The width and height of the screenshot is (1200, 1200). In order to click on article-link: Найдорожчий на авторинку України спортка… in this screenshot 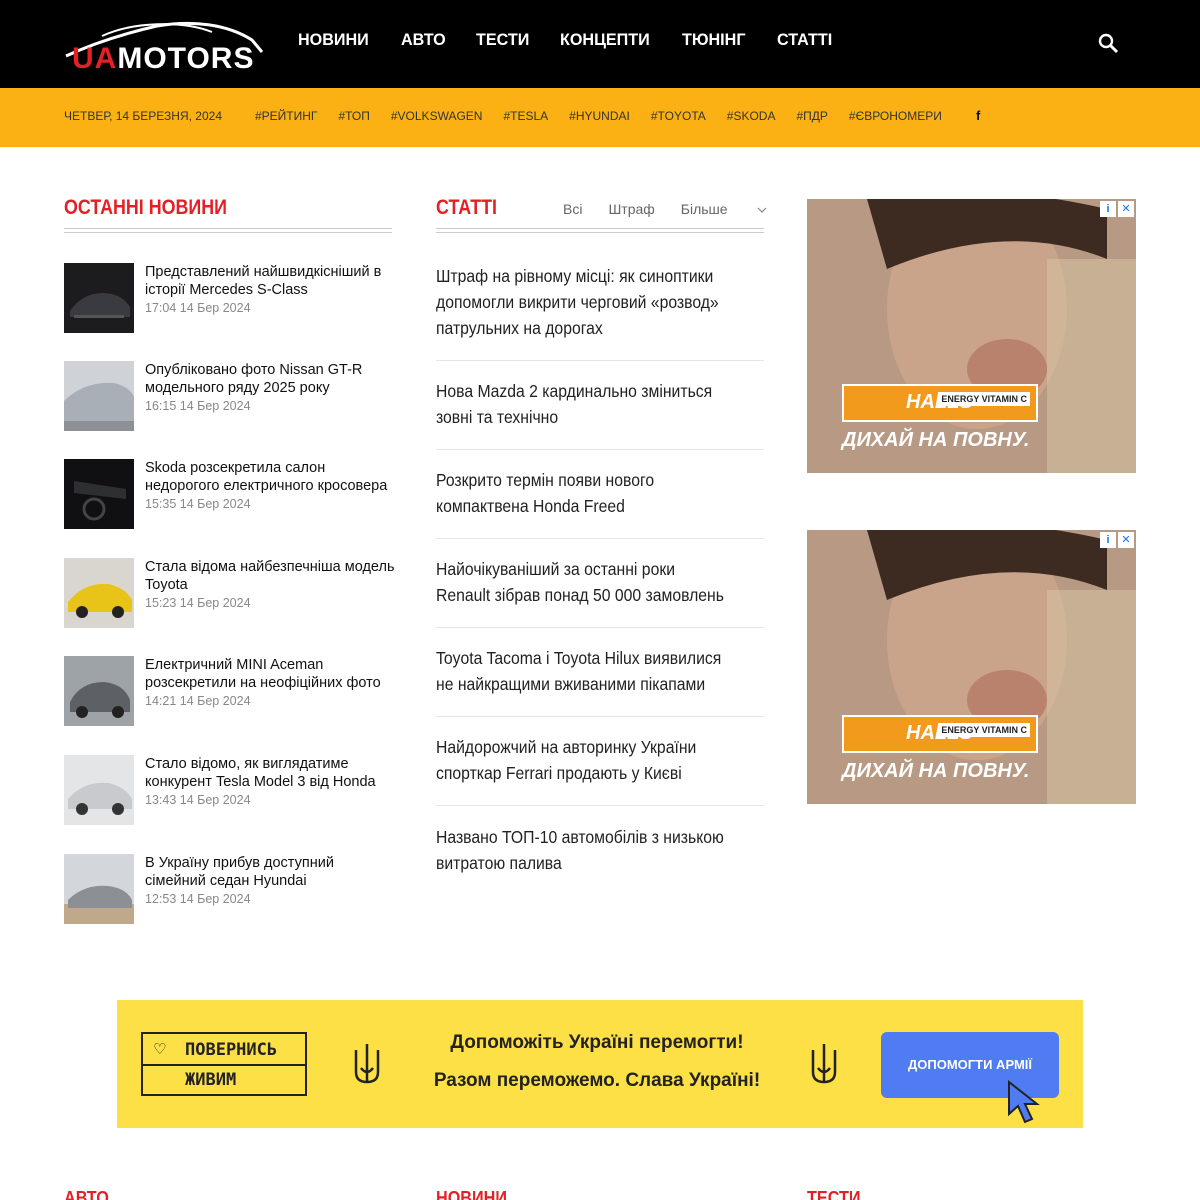, I will do `click(584, 760)`.